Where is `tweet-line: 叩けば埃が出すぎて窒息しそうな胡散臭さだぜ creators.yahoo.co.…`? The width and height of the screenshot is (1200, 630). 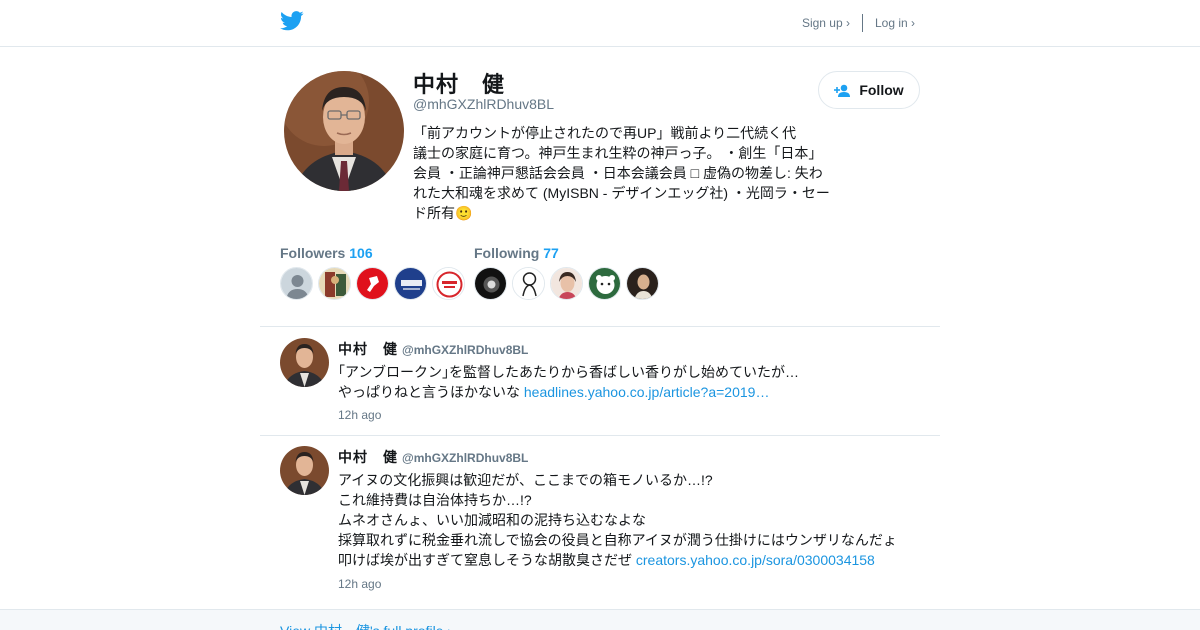
tweet-line: 叩けば埃が出すぎて窒息しそうな胡散臭さだぜ creators.yahoo.co.… is located at coordinates (628, 560).